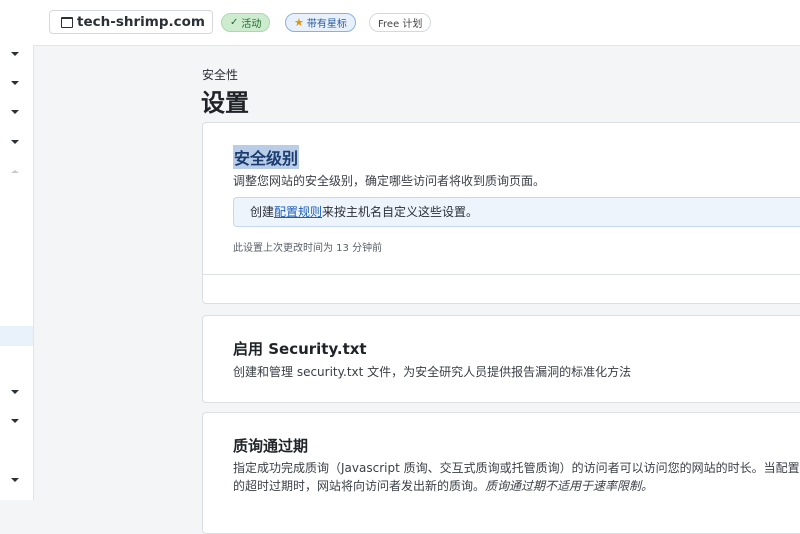 This screenshot has width=800, height=534. I want to click on domain-name: tech-shrimp.com, so click(141, 22).